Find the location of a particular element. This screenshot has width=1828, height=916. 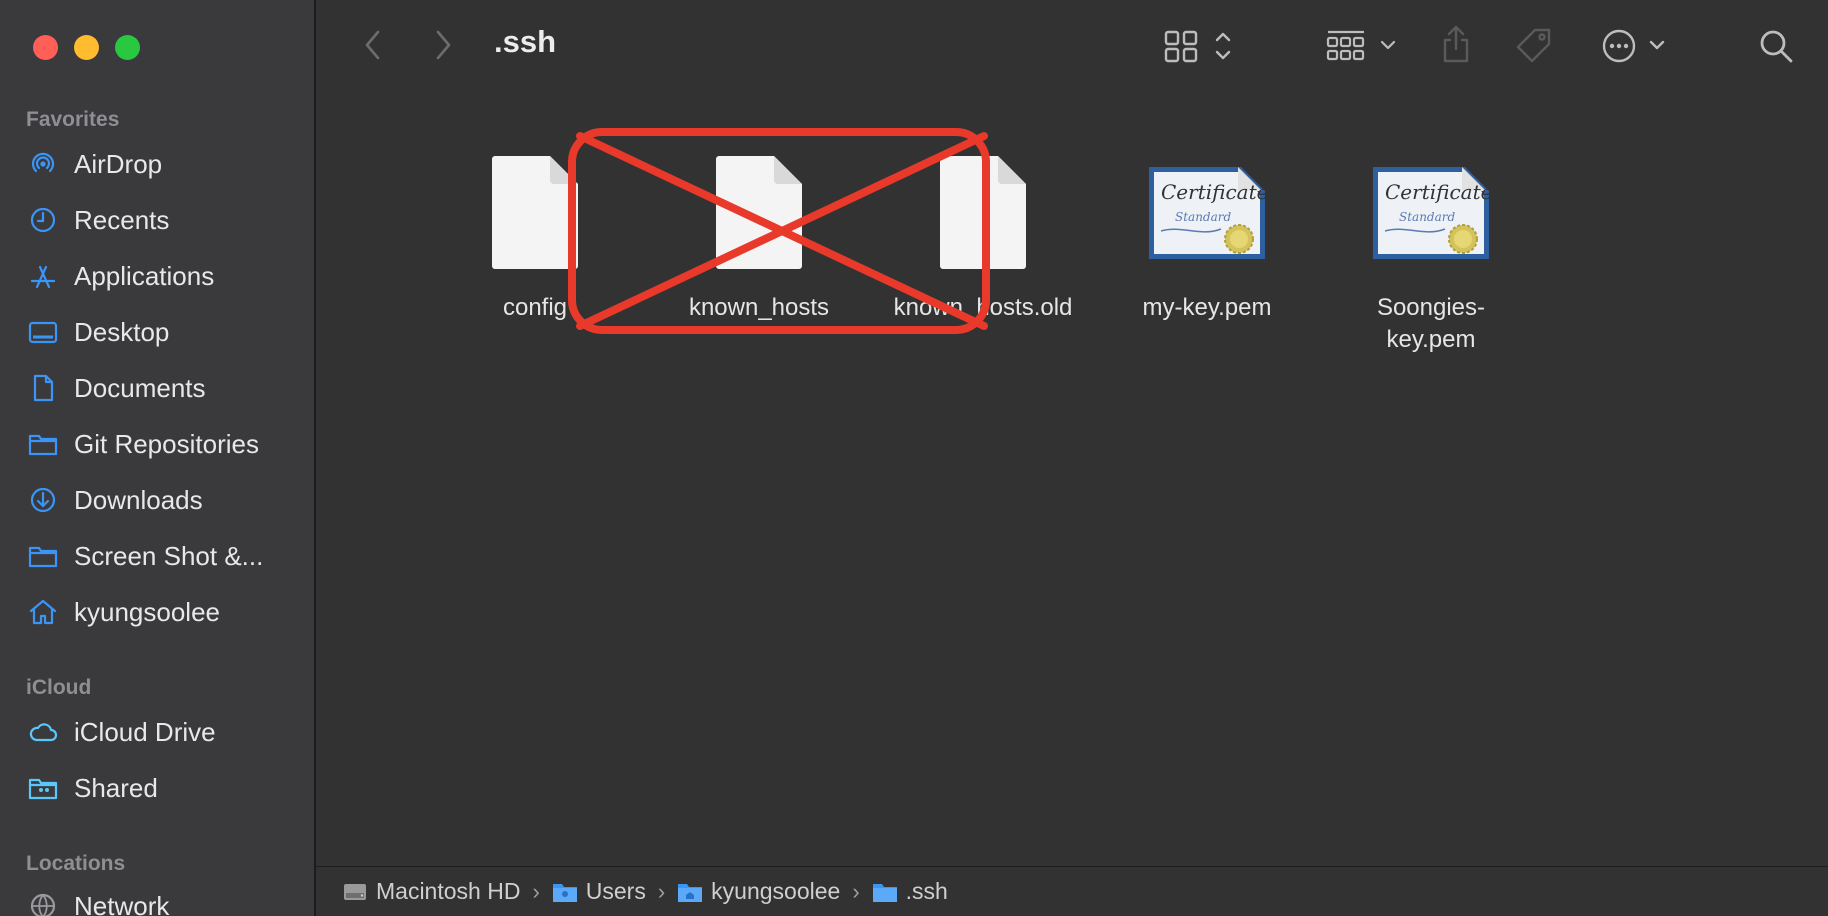

tag-icon is located at coordinates (1533, 45).